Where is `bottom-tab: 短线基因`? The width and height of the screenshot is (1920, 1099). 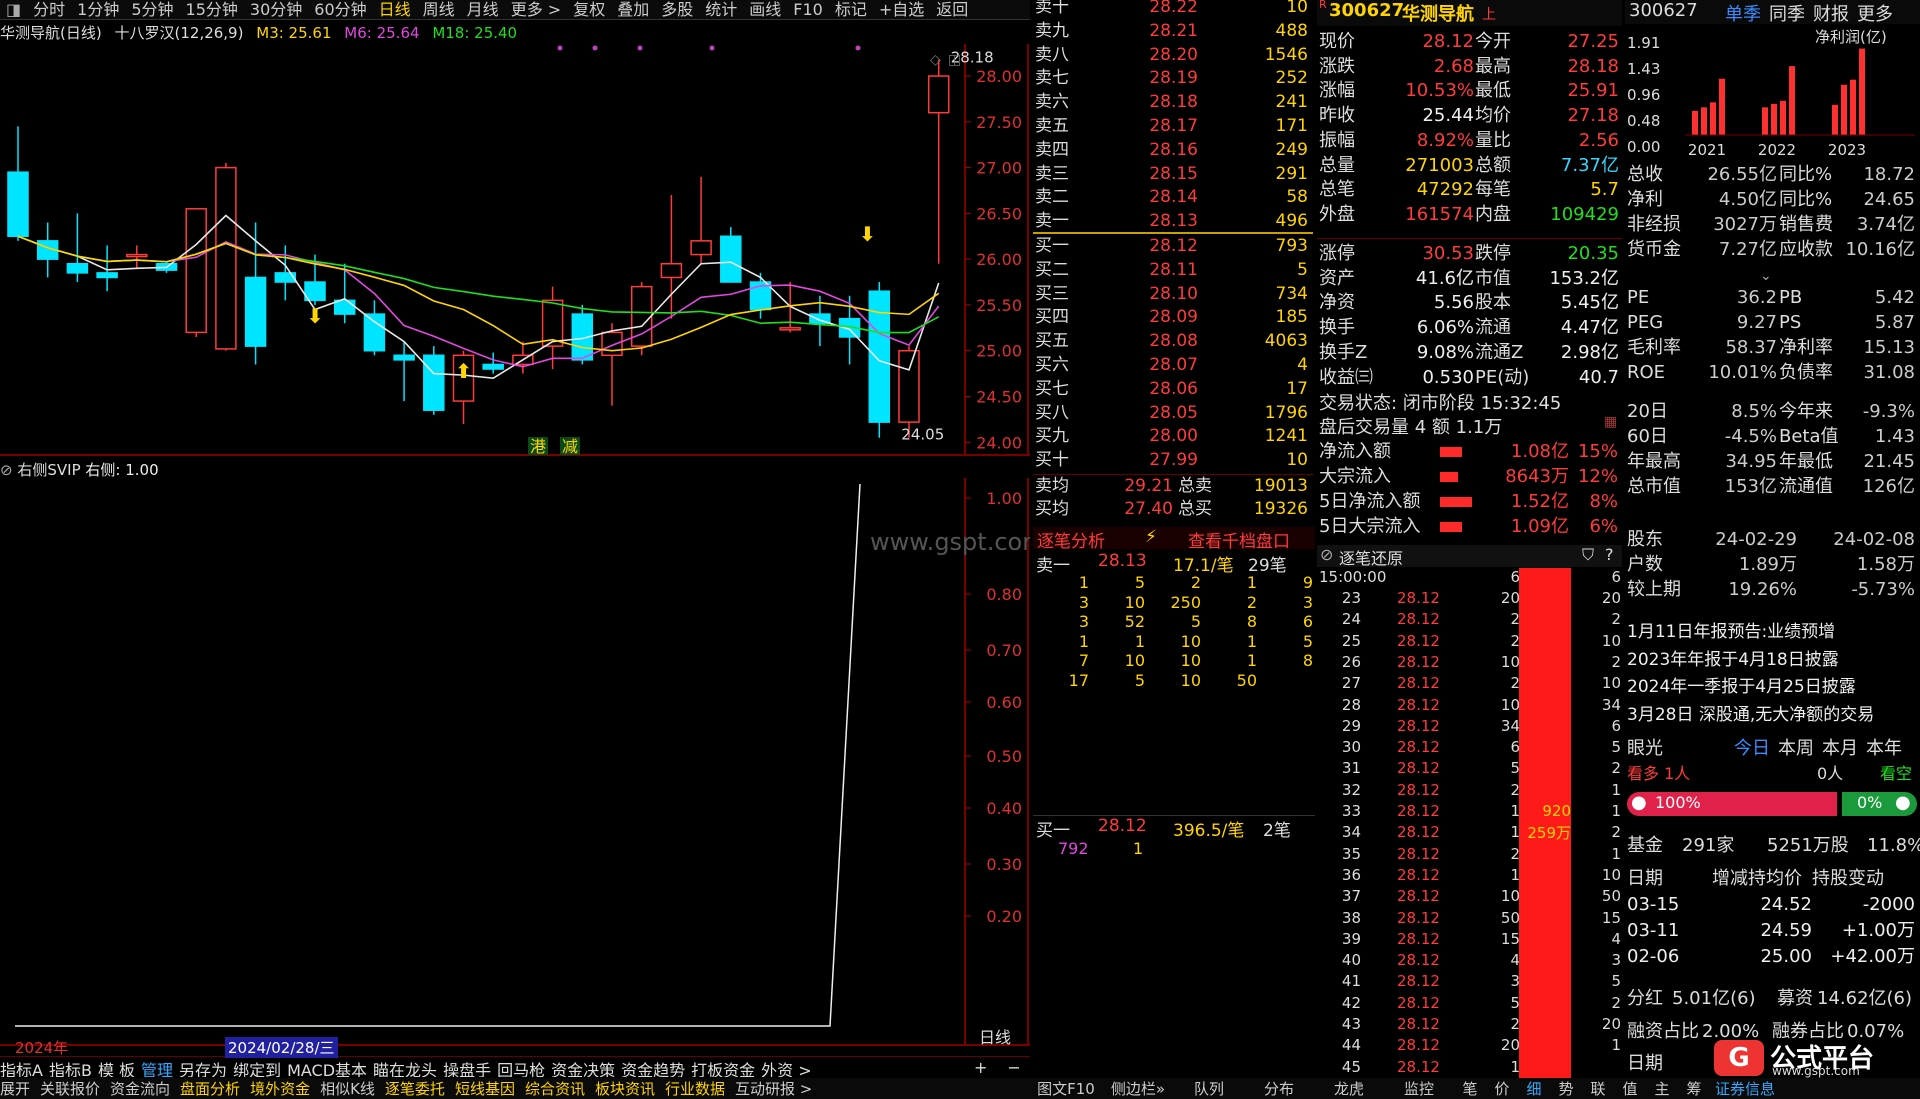
bottom-tab: 短线基因 is located at coordinates (485, 1089).